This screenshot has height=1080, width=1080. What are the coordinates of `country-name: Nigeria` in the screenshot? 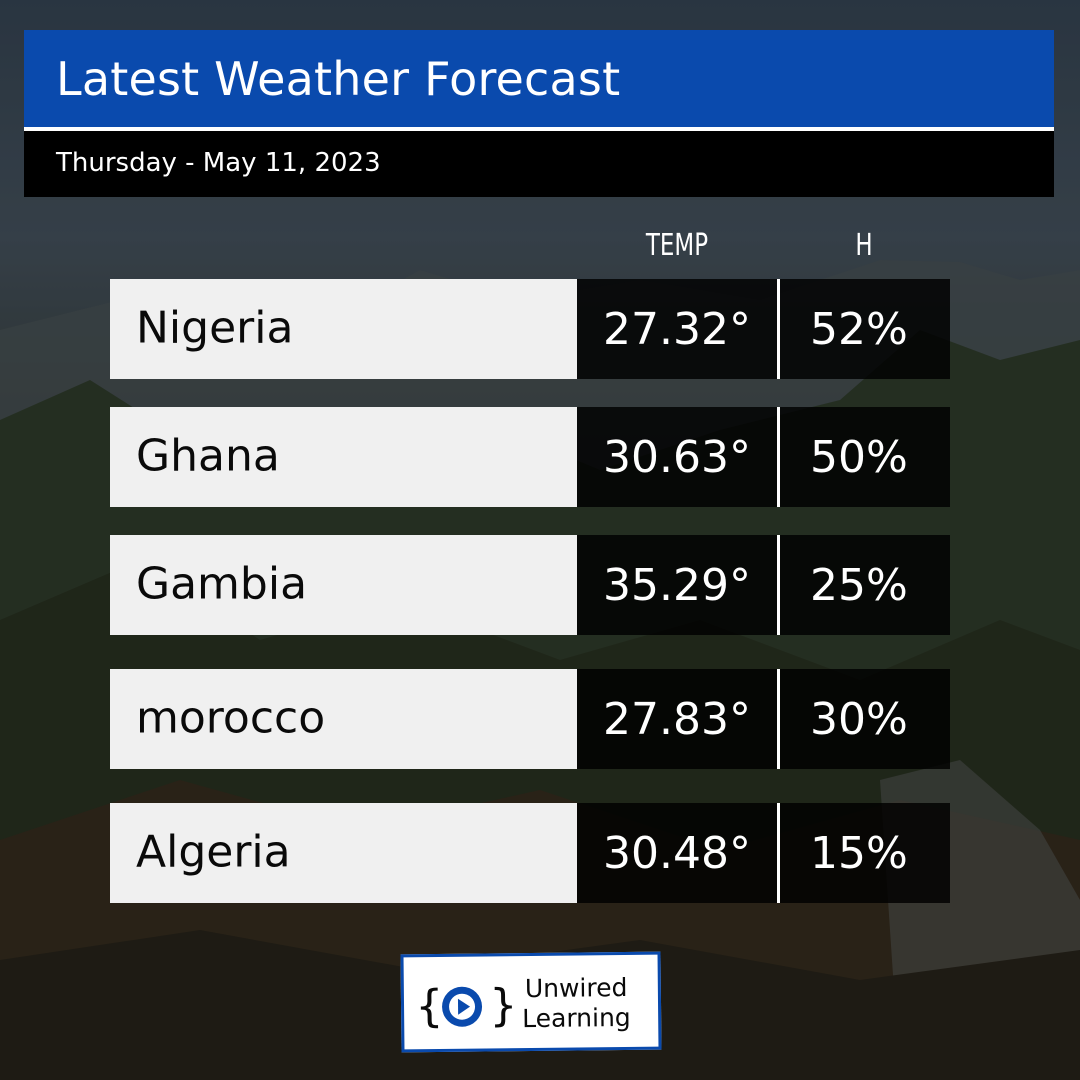 It's located at (215, 328).